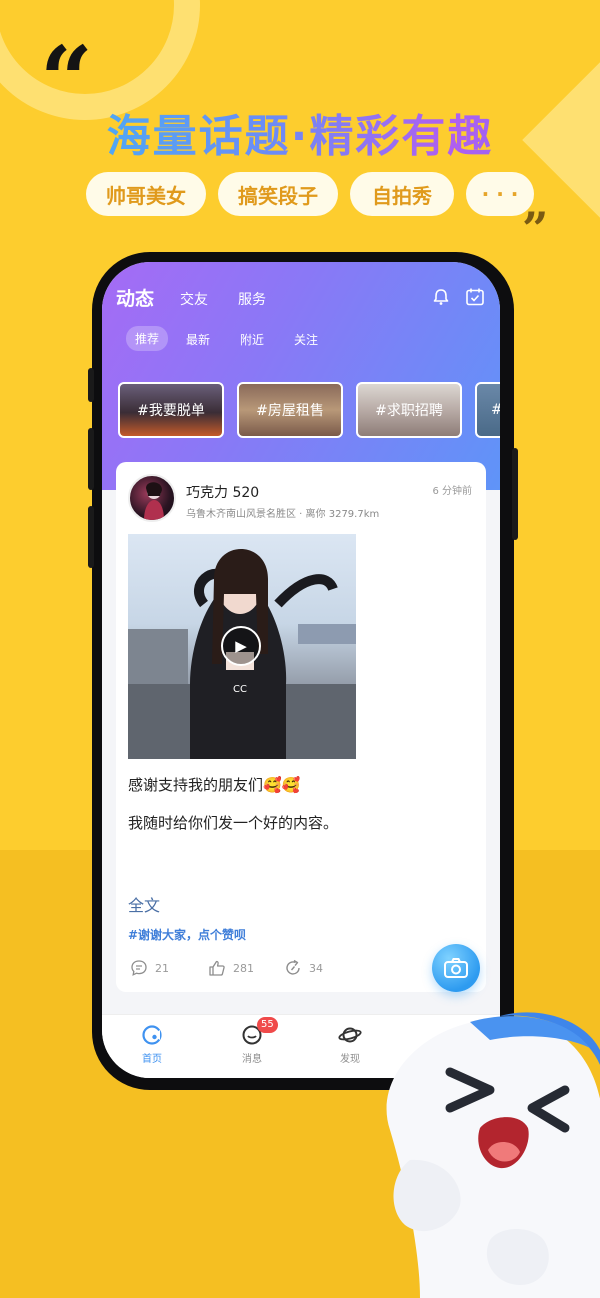  What do you see at coordinates (198, 339) in the screenshot?
I see `subtab-latest: 最新` at bounding box center [198, 339].